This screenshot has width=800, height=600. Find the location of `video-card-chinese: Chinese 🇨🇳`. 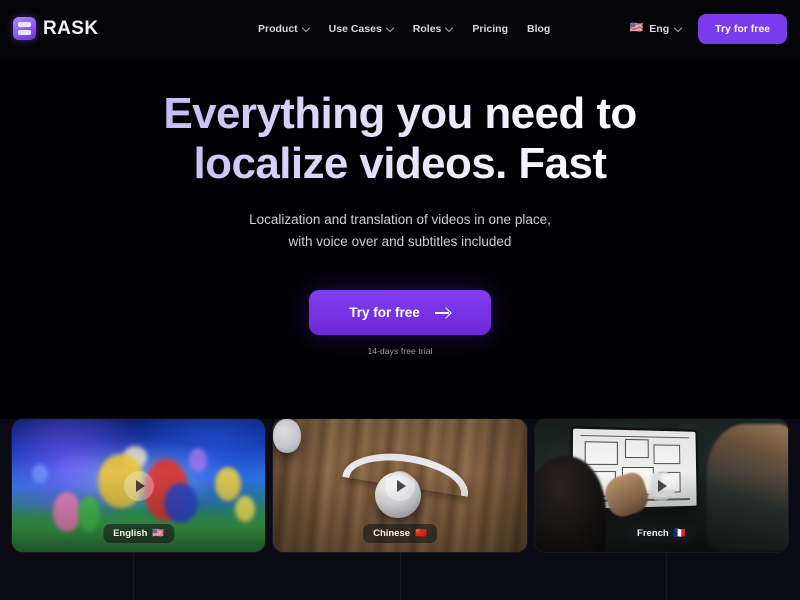

video-card-chinese: Chinese 🇨🇳 is located at coordinates (400, 485).